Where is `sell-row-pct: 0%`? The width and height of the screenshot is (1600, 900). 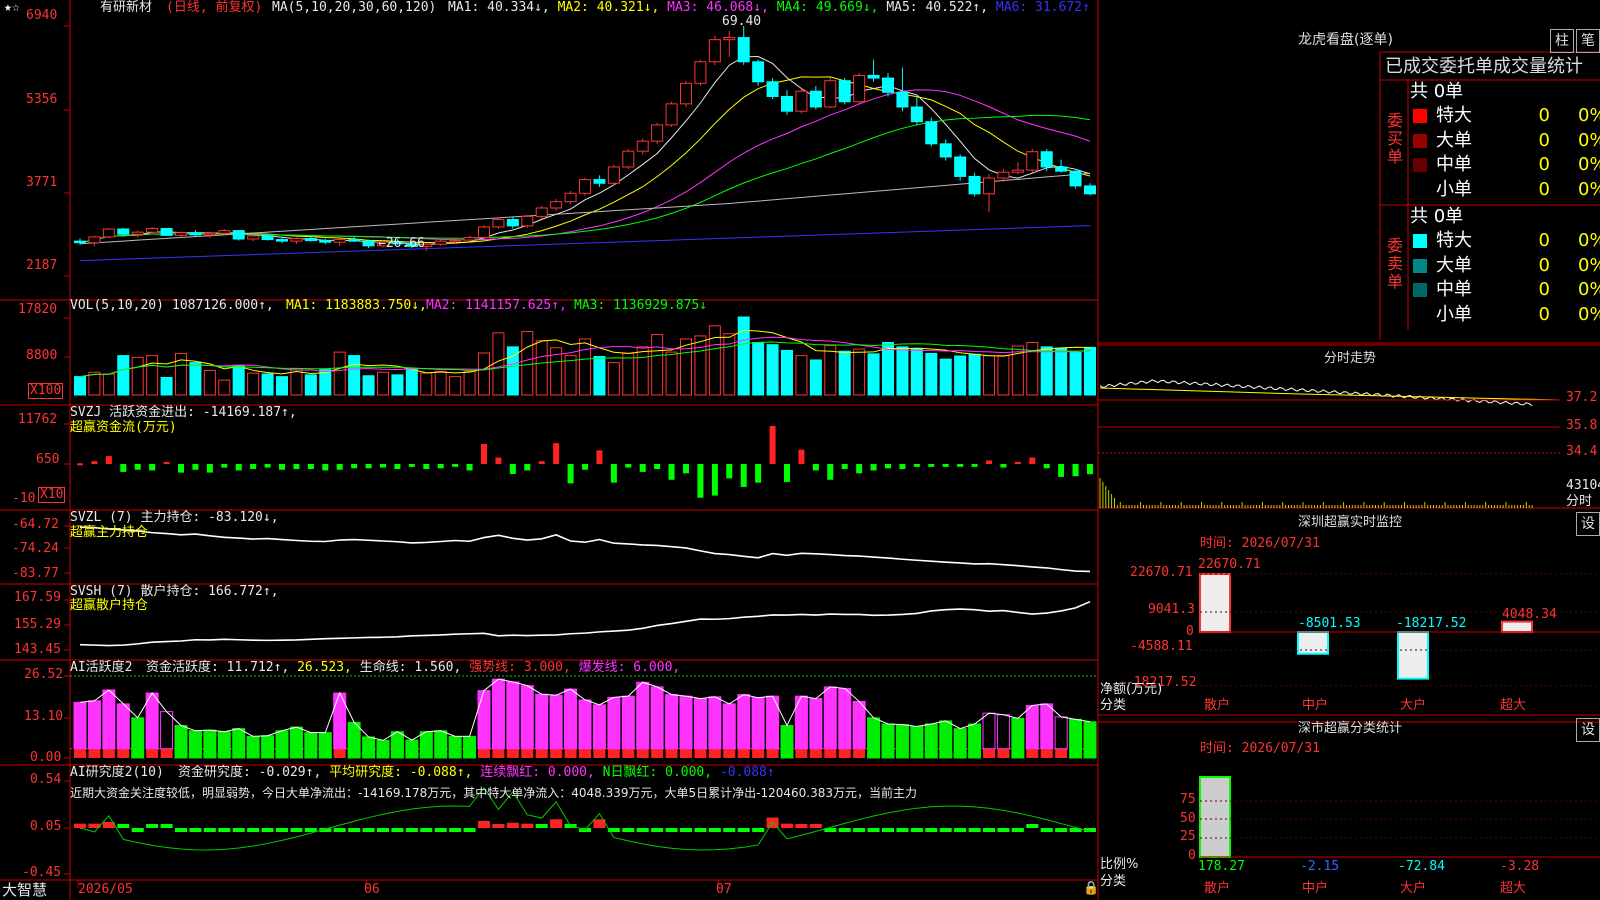 sell-row-pct: 0% is located at coordinates (1589, 265).